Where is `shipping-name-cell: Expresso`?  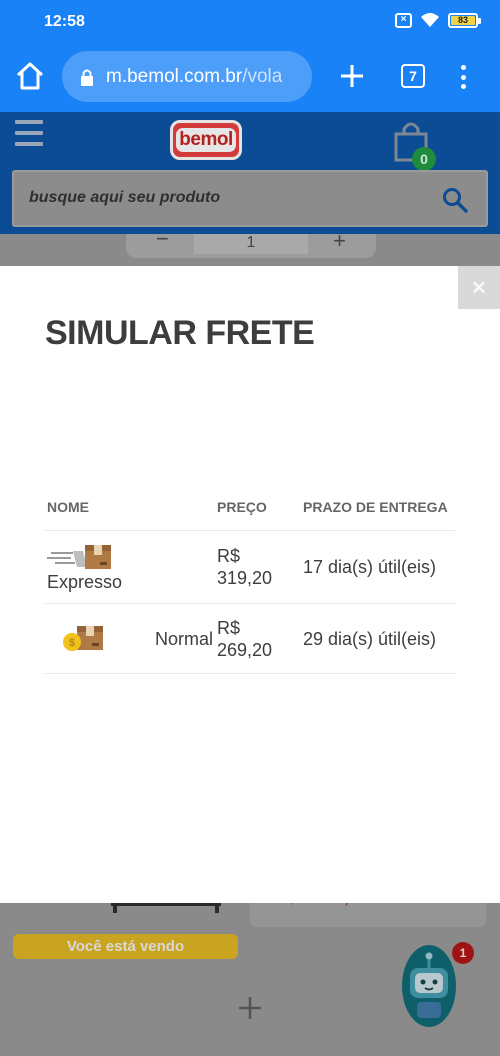 shipping-name-cell: Expresso is located at coordinates (130, 567).